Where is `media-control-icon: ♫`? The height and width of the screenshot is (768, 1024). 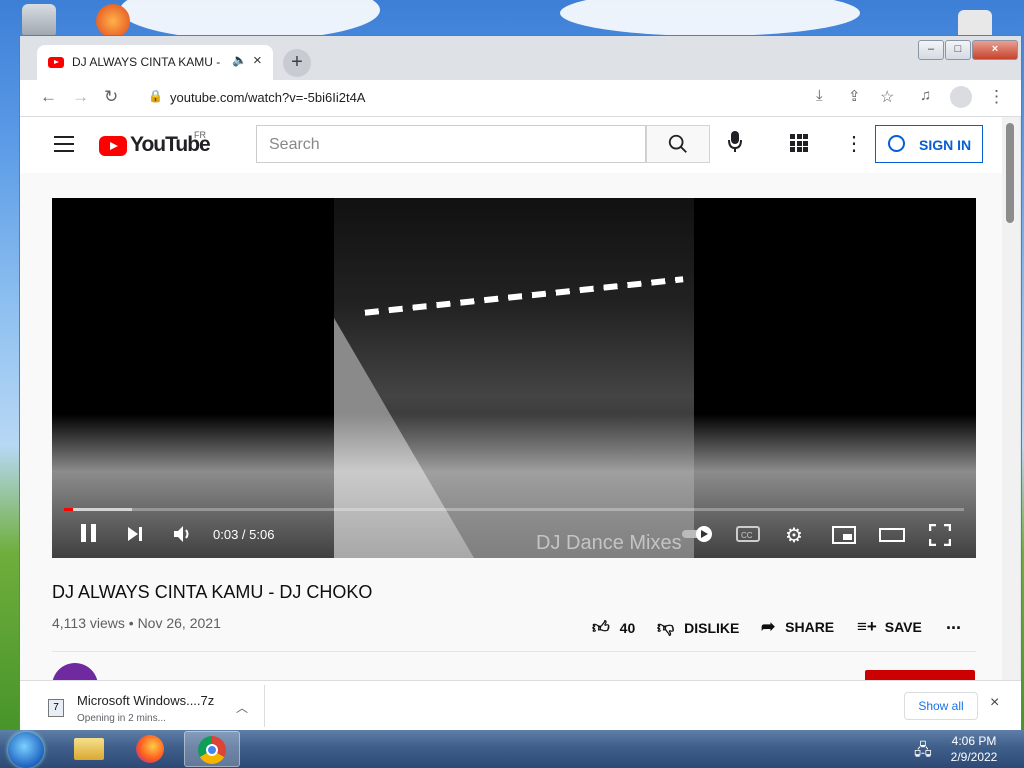
media-control-icon: ♫ is located at coordinates (925, 95).